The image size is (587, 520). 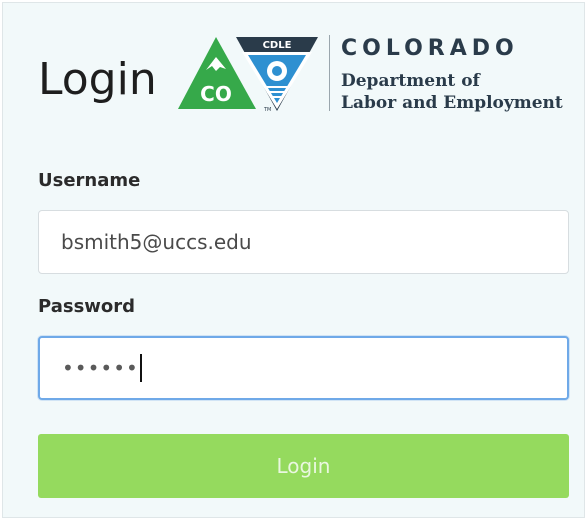 I want to click on org-name: COLORADO, so click(x=430, y=48).